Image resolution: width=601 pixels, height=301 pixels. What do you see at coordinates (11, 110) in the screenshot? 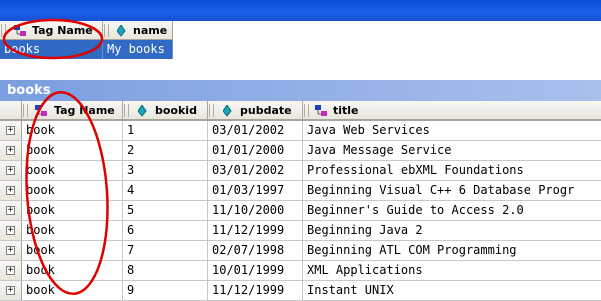
I see `row-header-corner` at bounding box center [11, 110].